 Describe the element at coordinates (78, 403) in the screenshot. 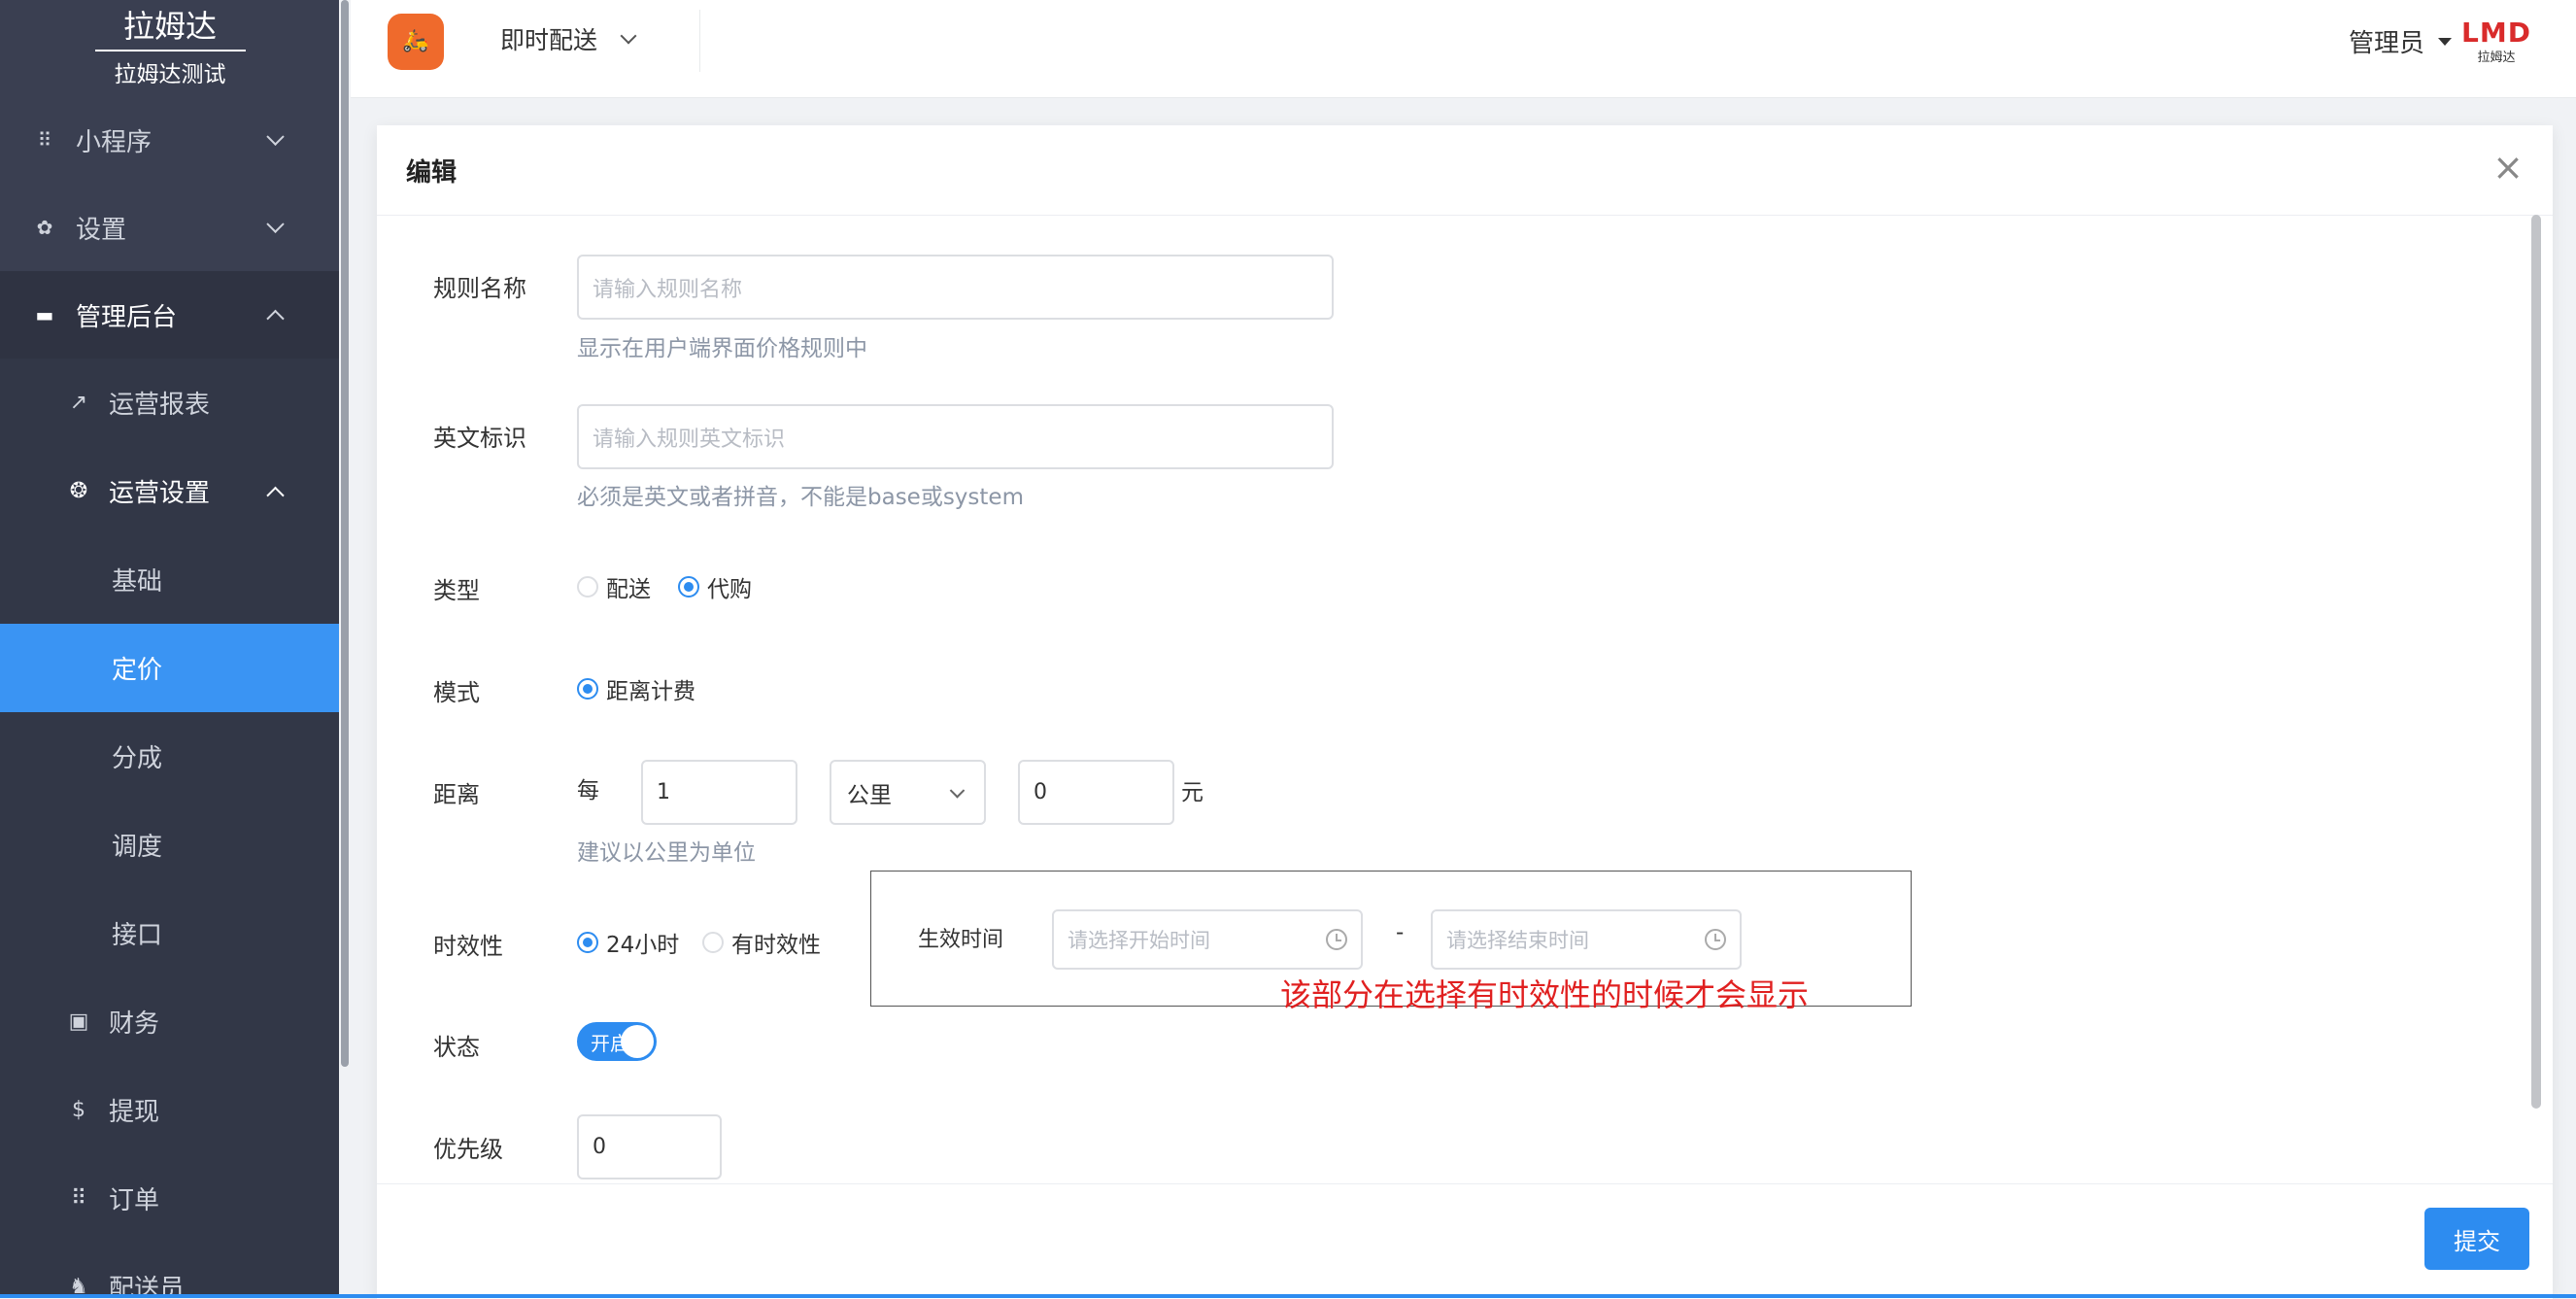

I see `trend-icon: ↗` at that location.